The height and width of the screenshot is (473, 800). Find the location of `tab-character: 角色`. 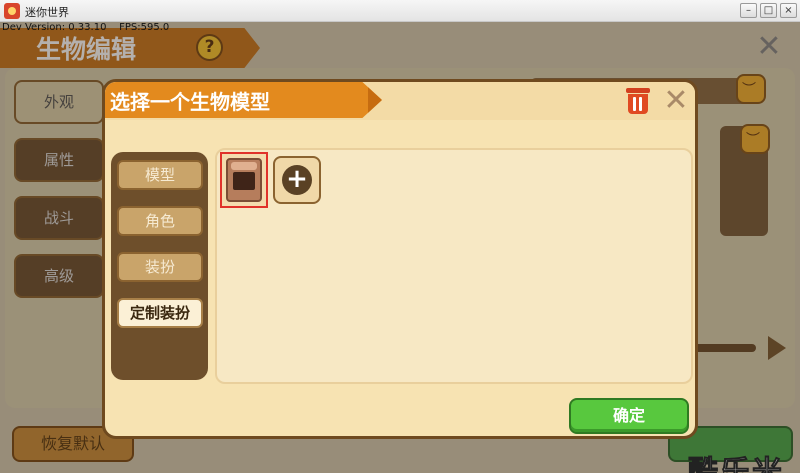

tab-character: 角色 is located at coordinates (160, 221).